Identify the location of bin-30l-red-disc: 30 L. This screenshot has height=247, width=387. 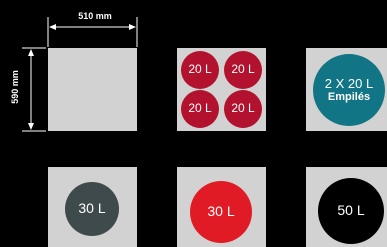
(221, 212).